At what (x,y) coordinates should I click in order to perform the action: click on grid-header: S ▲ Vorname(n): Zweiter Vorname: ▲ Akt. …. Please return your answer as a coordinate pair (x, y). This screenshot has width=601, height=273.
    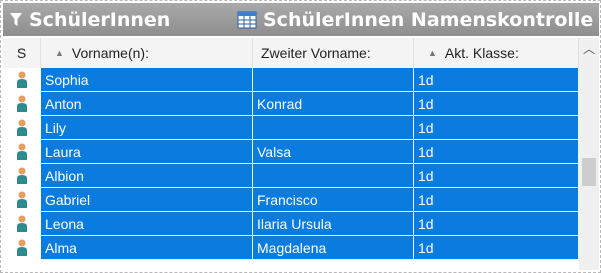
    Looking at the image, I should click on (301, 53).